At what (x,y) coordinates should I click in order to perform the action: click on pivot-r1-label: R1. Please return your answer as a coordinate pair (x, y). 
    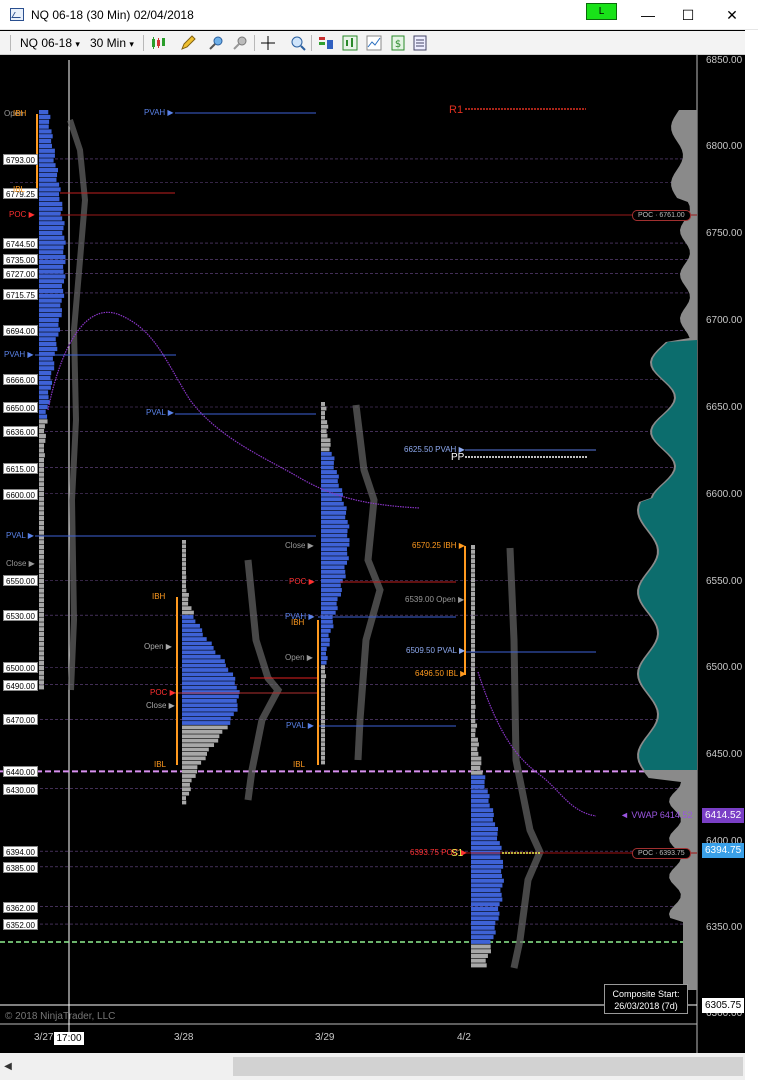
    Looking at the image, I should click on (456, 110).